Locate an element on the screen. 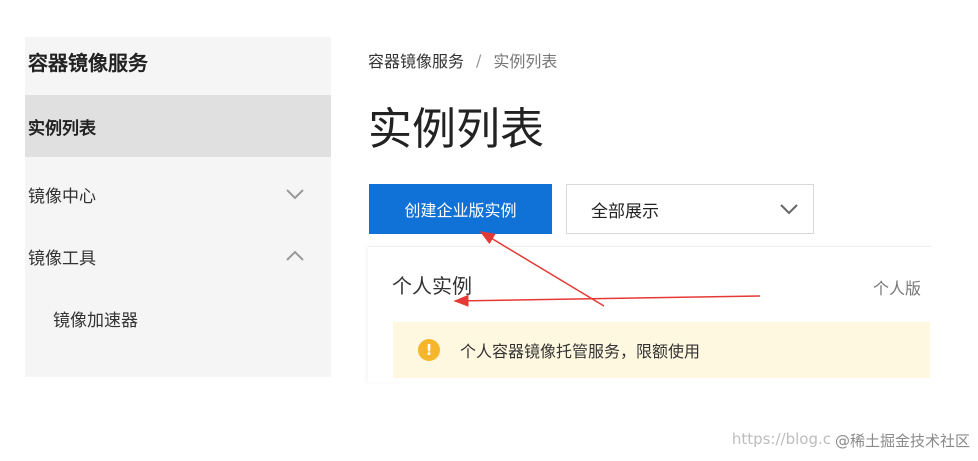 Image resolution: width=978 pixels, height=461 pixels. sidebar-item-image-center: 镜像中心 is located at coordinates (178, 194).